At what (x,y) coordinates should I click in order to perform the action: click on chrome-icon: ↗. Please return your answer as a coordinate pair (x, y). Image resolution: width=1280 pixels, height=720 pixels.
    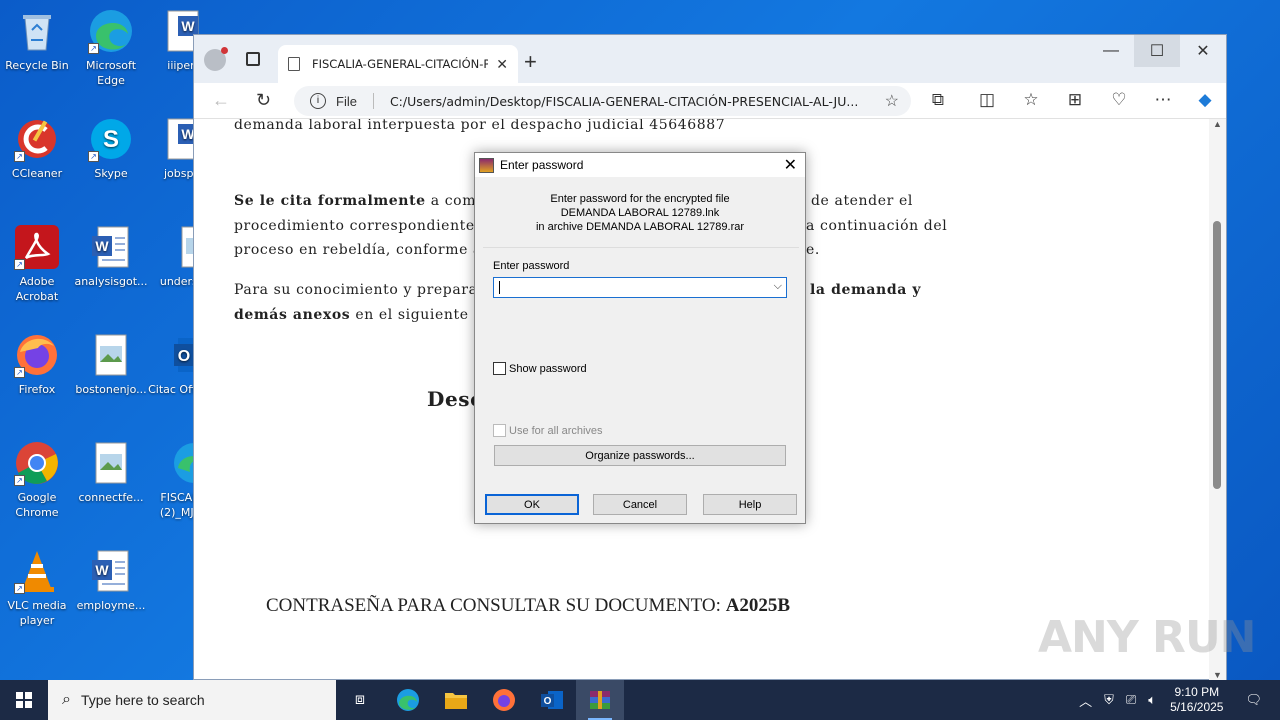
    Looking at the image, I should click on (37, 463).